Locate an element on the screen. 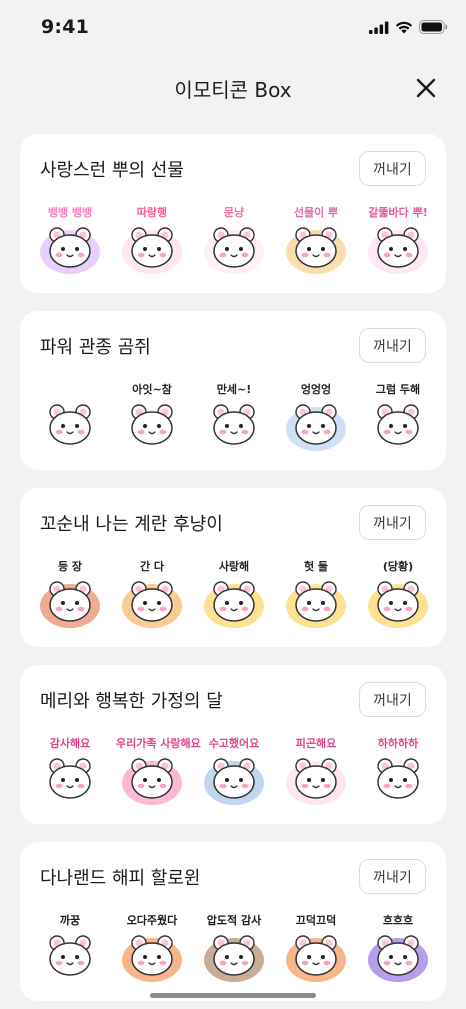 This screenshot has height=1009, width=466. sticker-preview-row: 까꿍 오다주웠다 압도적 감사 끄덕끄덕 흐흐흐 is located at coordinates (234, 948).